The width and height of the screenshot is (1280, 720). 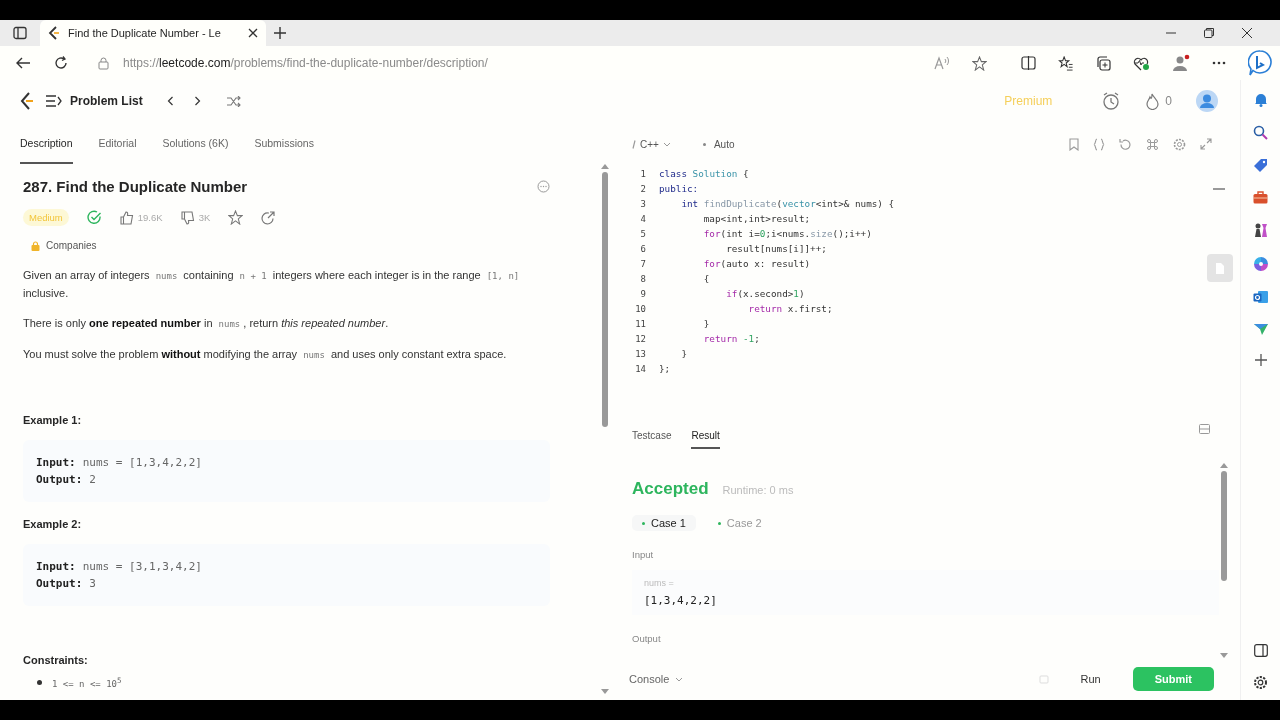 I want to click on settings-icon, so click(x=1260, y=682).